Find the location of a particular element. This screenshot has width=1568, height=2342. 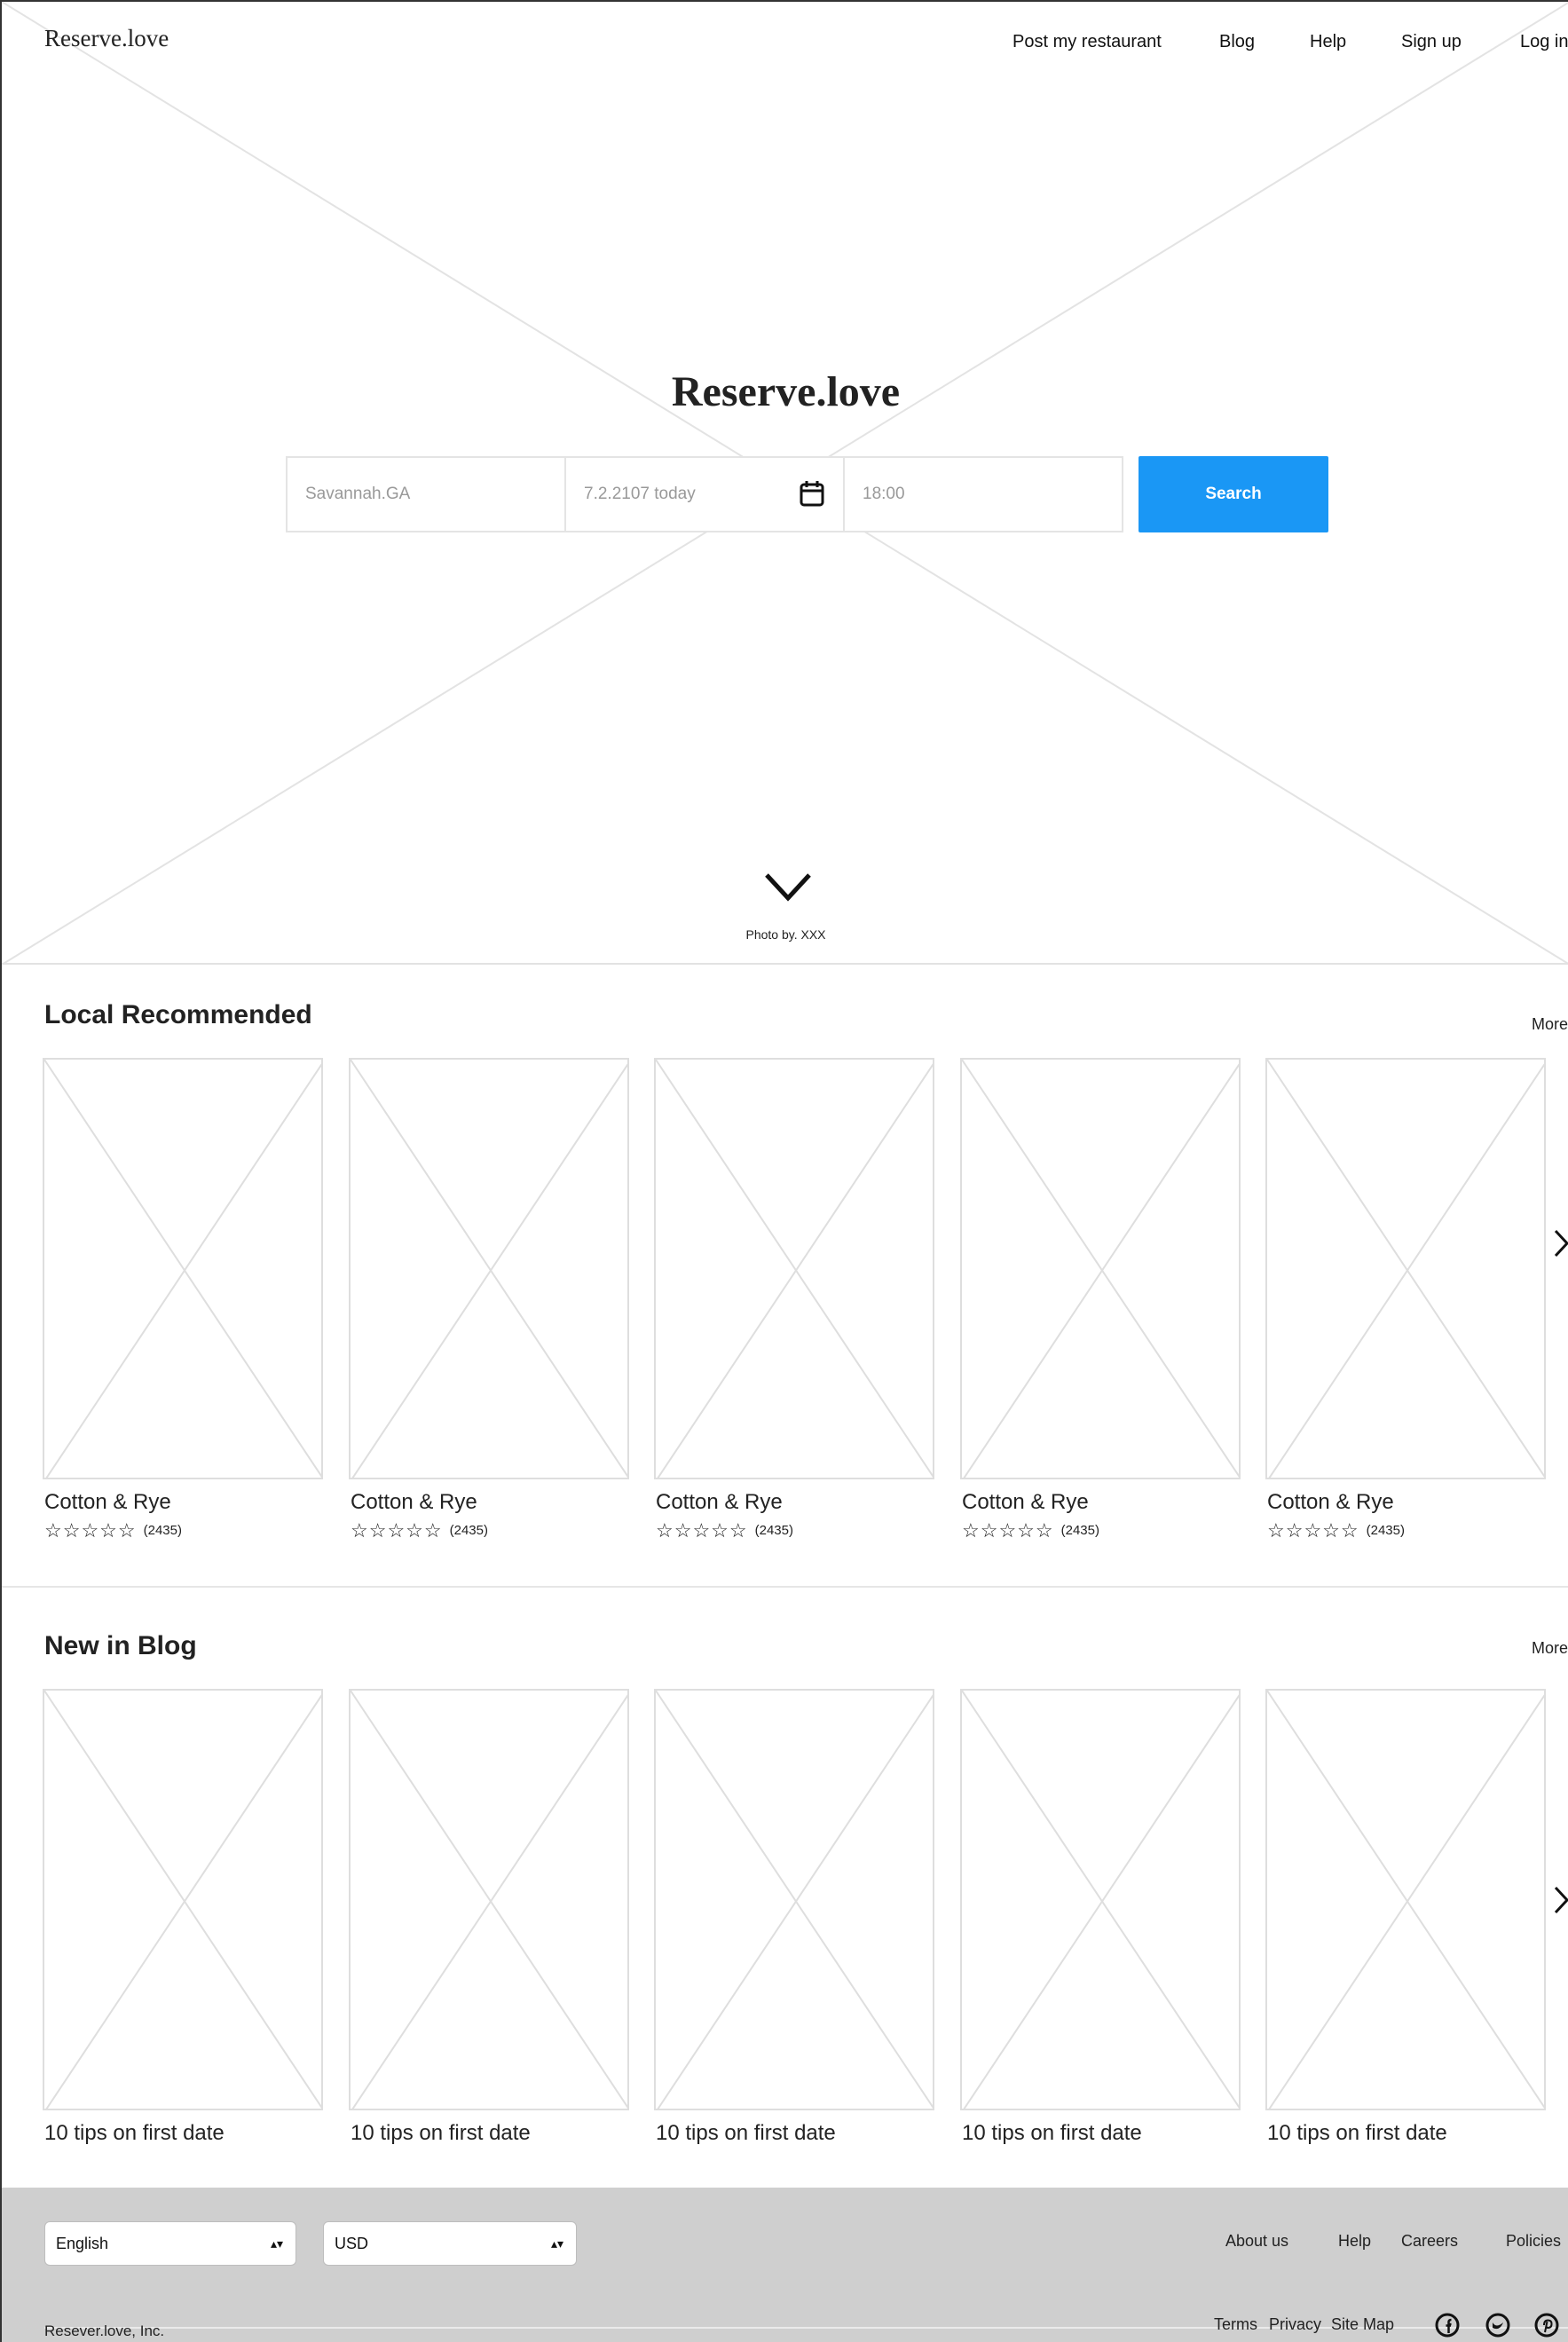

footer-about-us: About us is located at coordinates (1256, 2242).